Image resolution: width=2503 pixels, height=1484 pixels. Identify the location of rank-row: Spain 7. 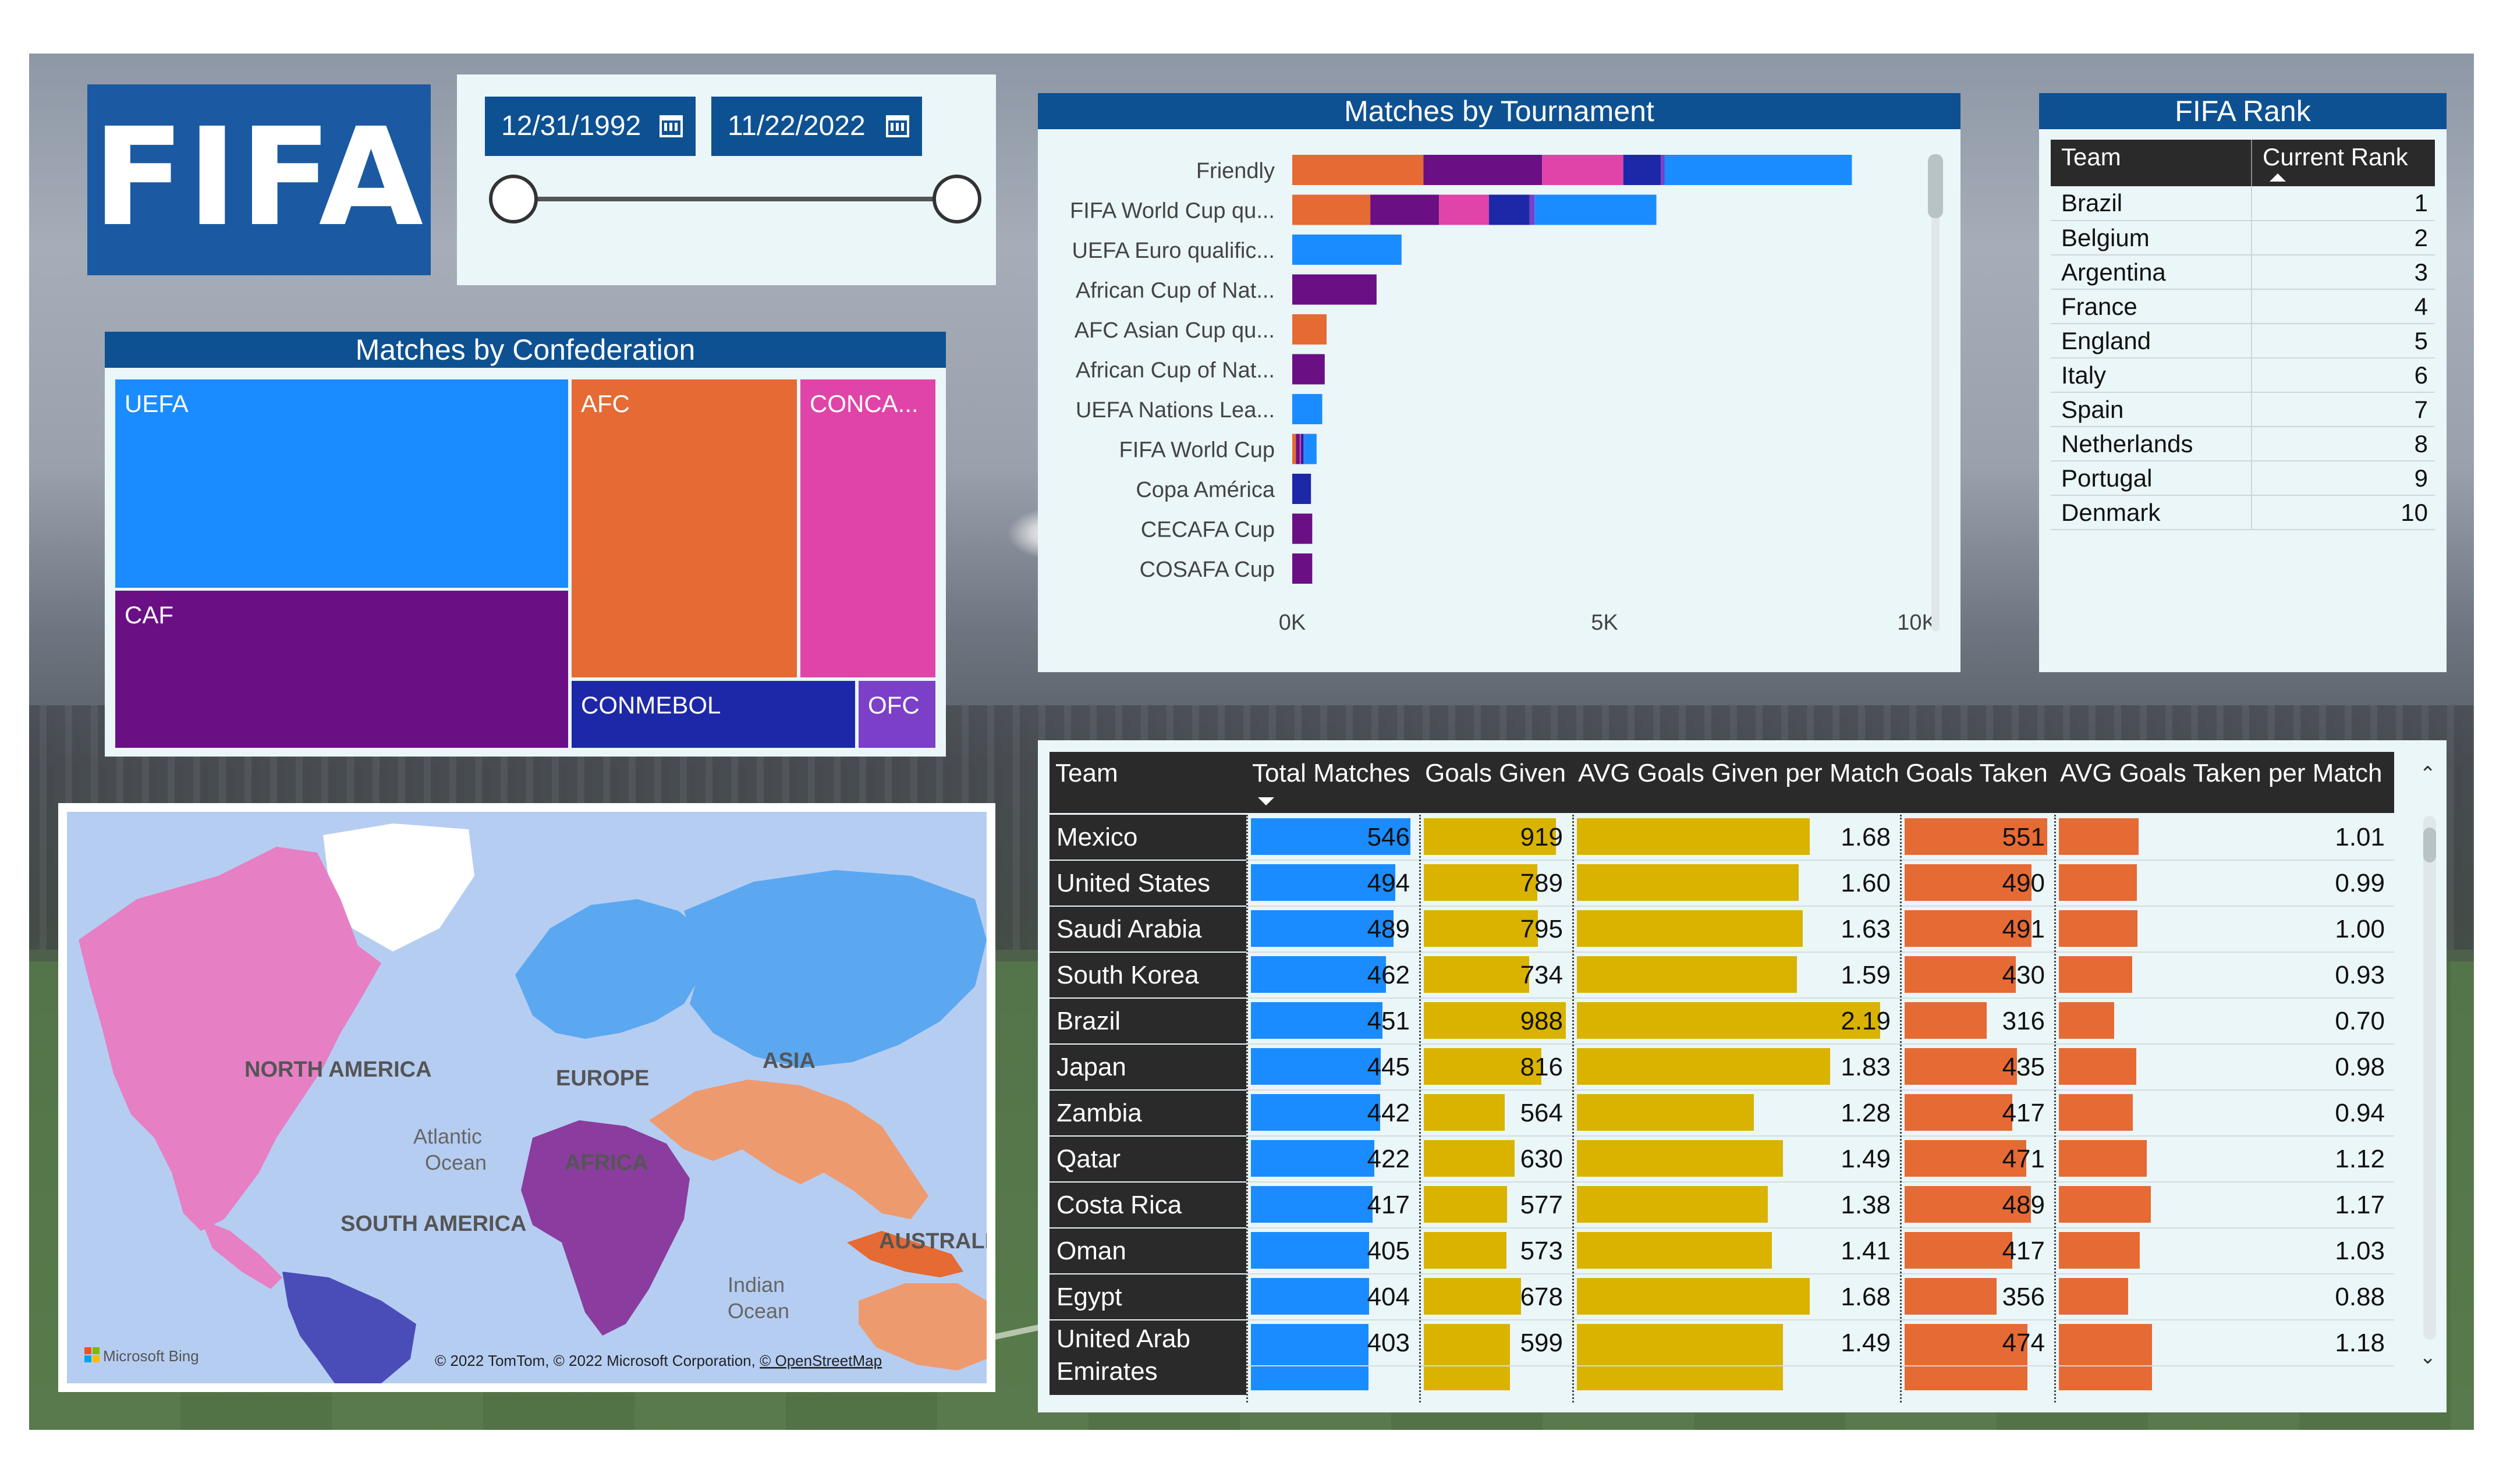
(2243, 409).